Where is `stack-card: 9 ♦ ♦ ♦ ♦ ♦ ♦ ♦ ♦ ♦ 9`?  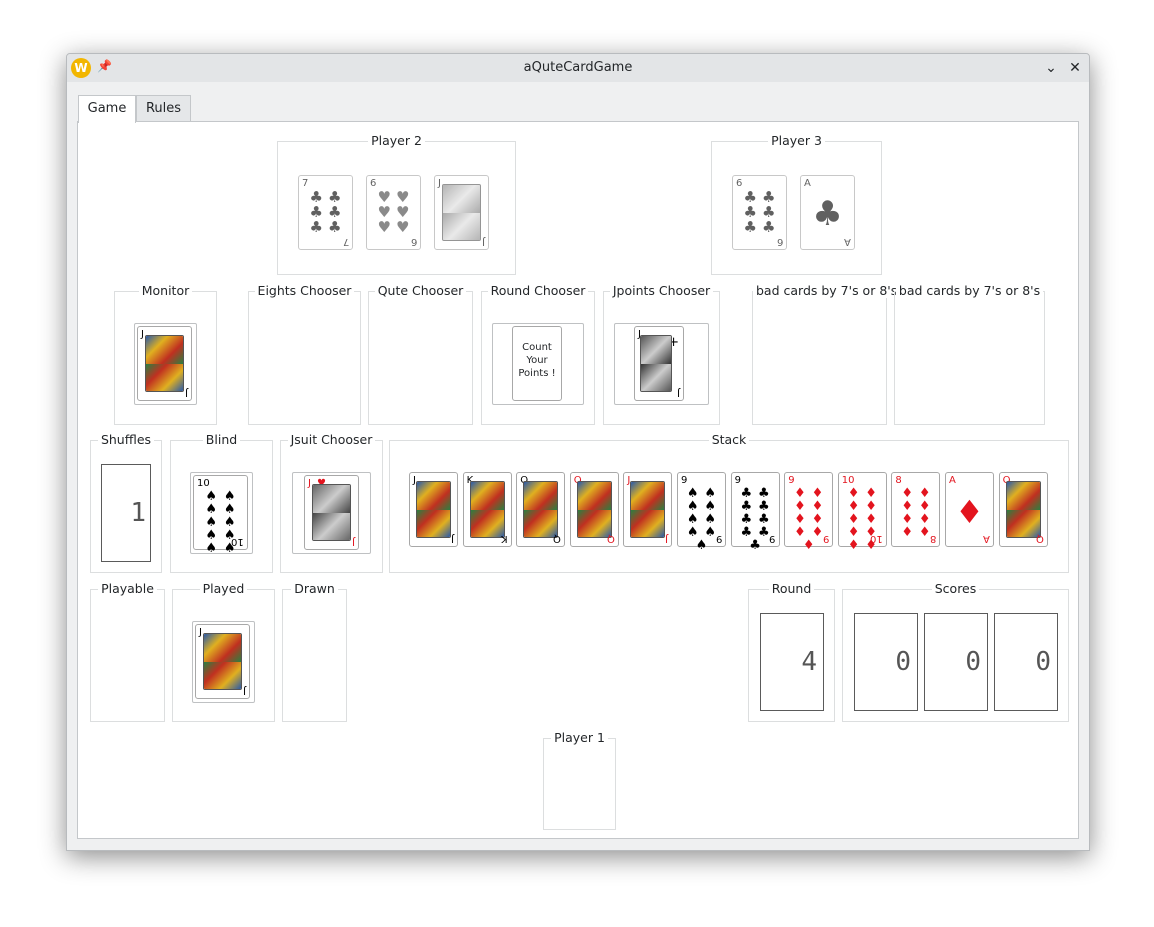
stack-card: 9 ♦ ♦ ♦ ♦ ♦ ♦ ♦ ♦ ♦ 9 is located at coordinates (809, 512).